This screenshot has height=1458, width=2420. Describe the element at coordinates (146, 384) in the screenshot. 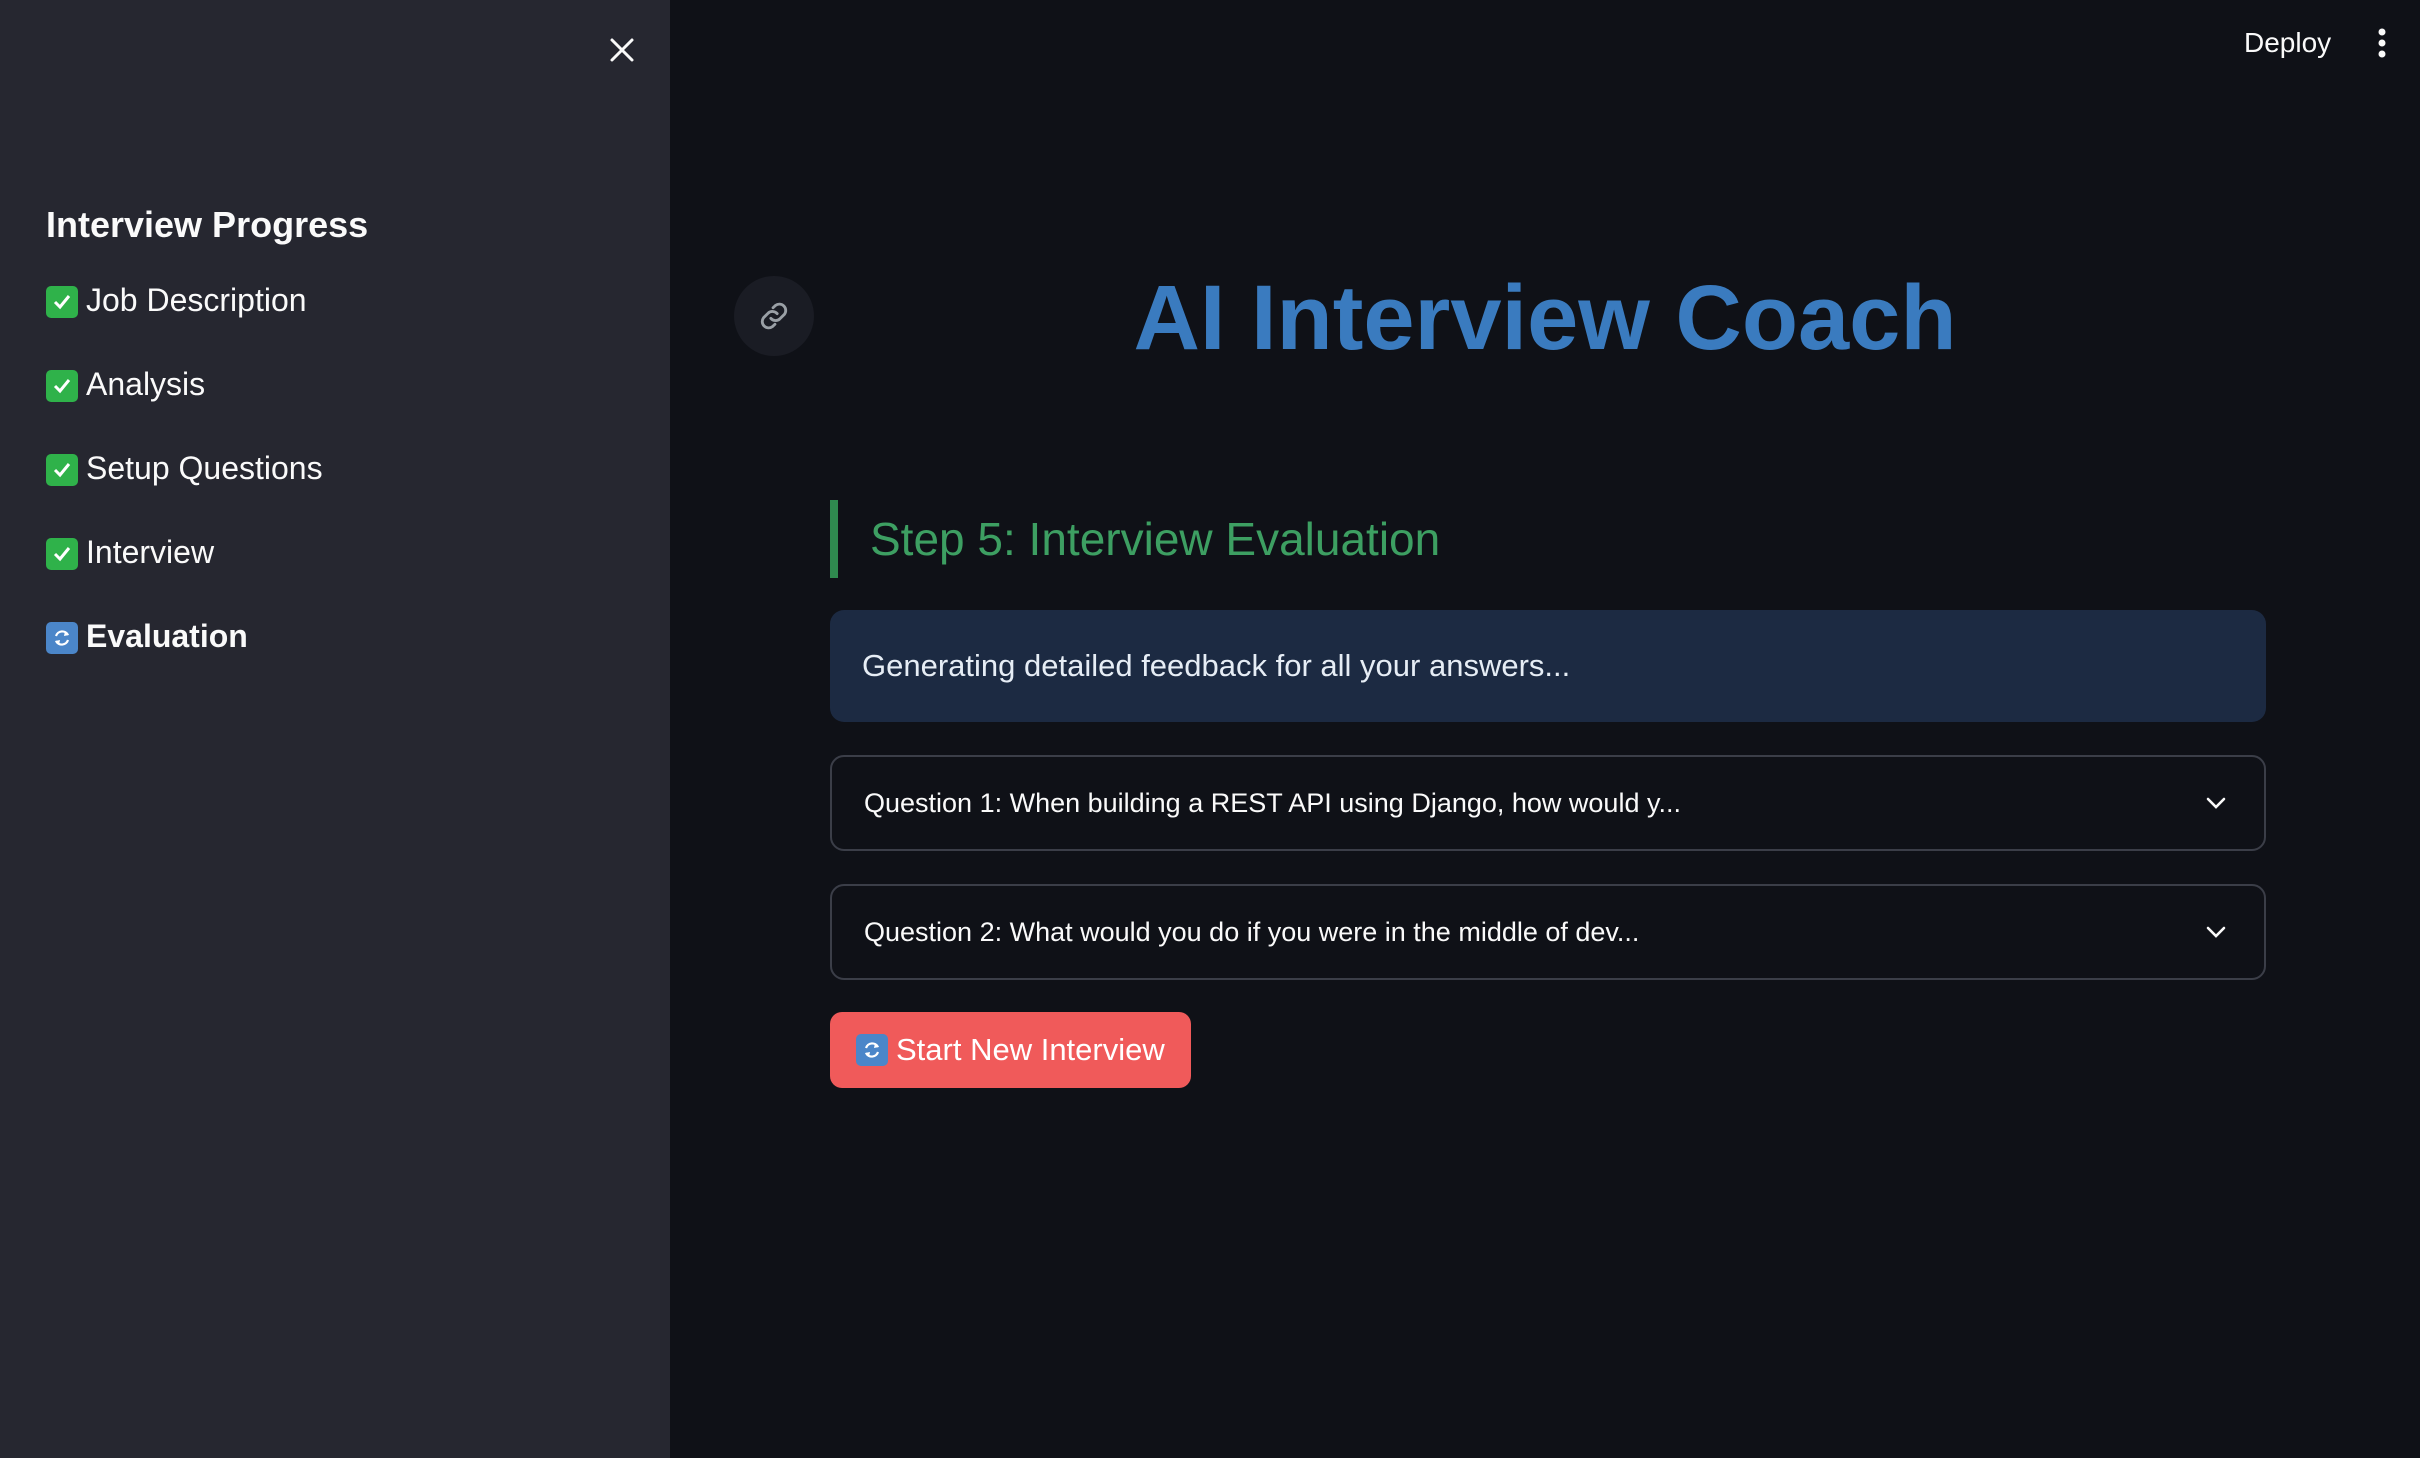

I see `progress-item-label: Analysis` at that location.